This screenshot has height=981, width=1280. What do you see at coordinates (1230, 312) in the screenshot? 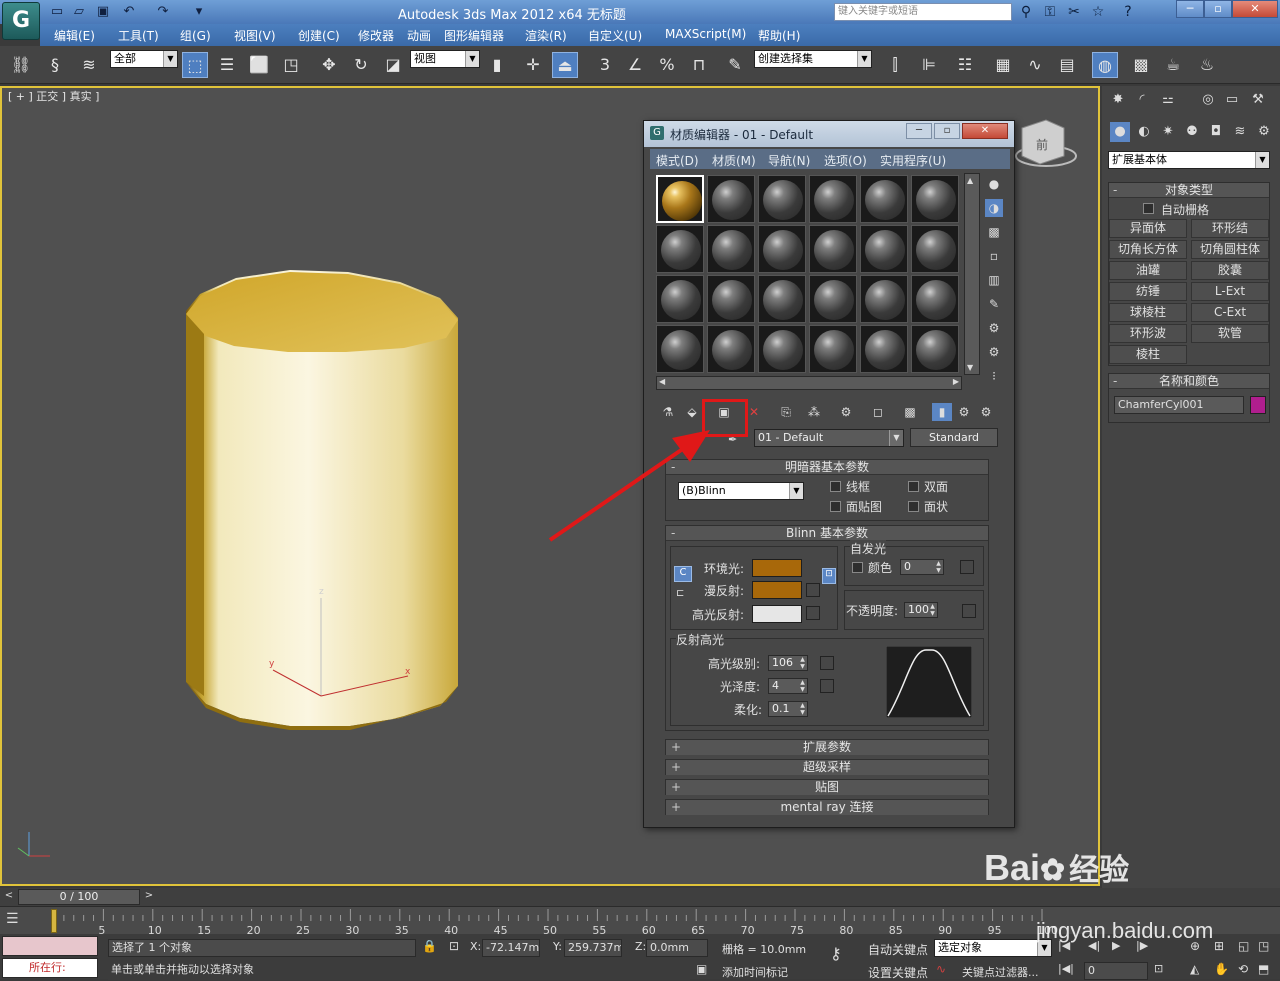
I see `c-ext-button: C-Ext` at bounding box center [1230, 312].